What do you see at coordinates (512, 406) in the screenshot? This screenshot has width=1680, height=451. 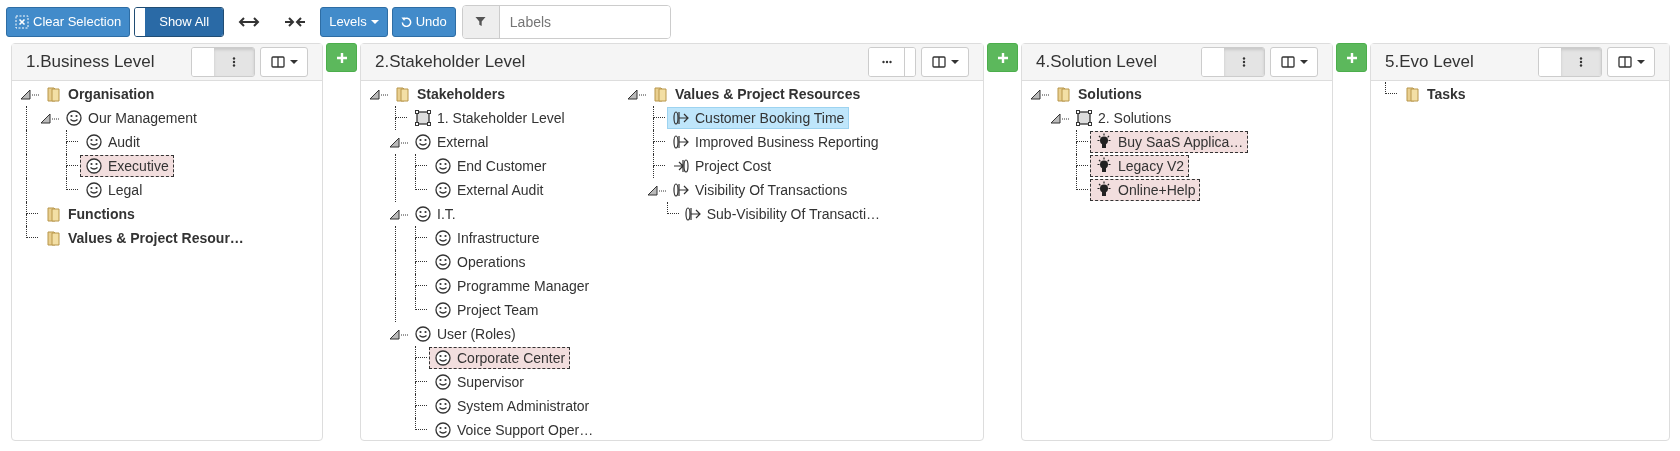 I see `tree-node: System Administrator` at bounding box center [512, 406].